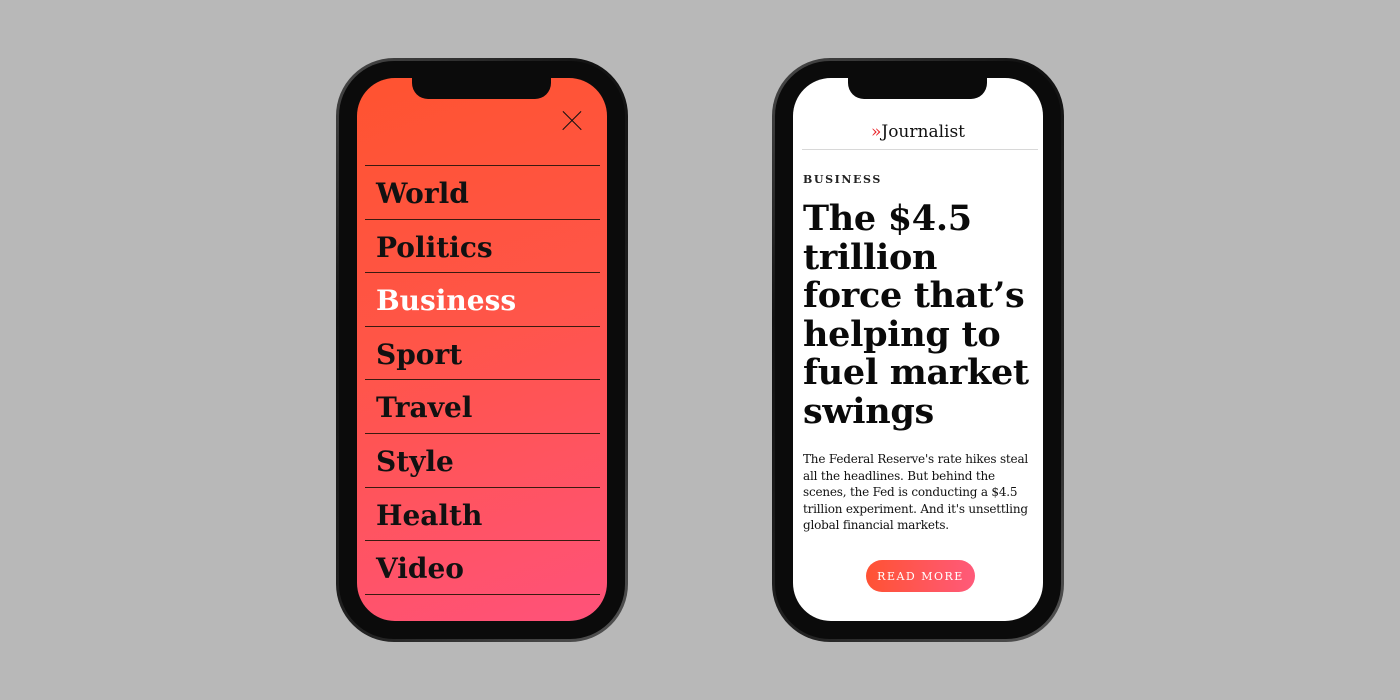 This screenshot has height=700, width=1400. Describe the element at coordinates (923, 132) in the screenshot. I see `logo-text: Journalist` at that location.